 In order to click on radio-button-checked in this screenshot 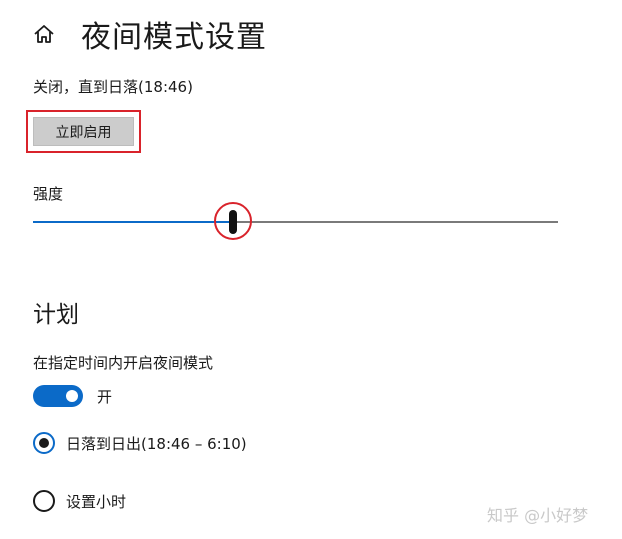, I will do `click(44, 443)`.